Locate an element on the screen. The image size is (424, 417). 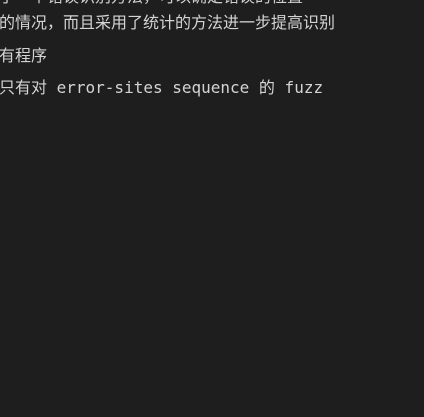
text-line: 只有对 error-sites sequence 的 fuzz is located at coordinates (162, 87).